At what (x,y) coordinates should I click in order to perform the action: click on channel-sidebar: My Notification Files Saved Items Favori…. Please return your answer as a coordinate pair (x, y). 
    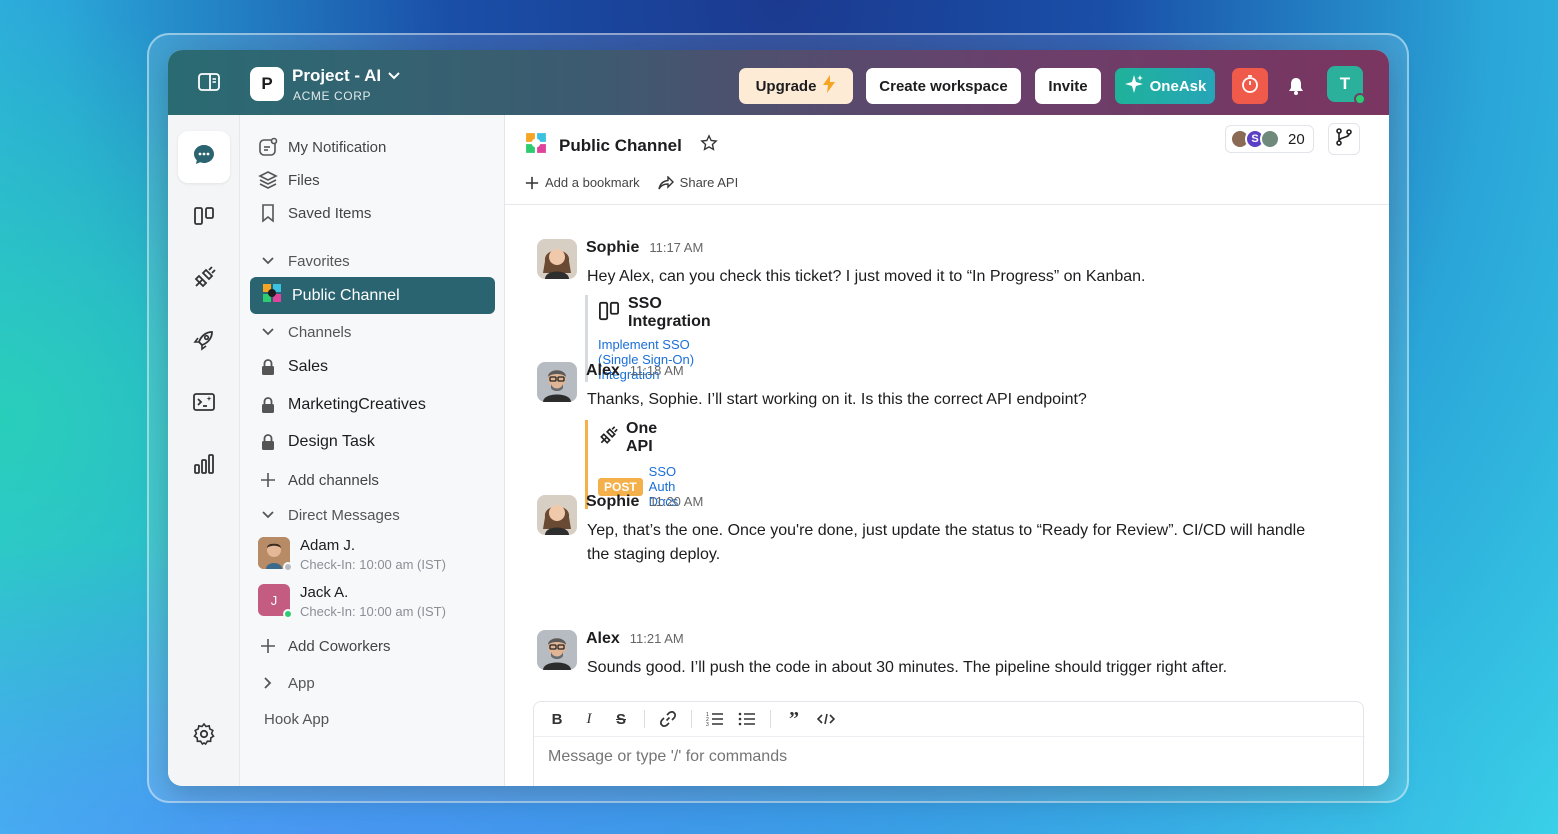
    Looking at the image, I should click on (372, 450).